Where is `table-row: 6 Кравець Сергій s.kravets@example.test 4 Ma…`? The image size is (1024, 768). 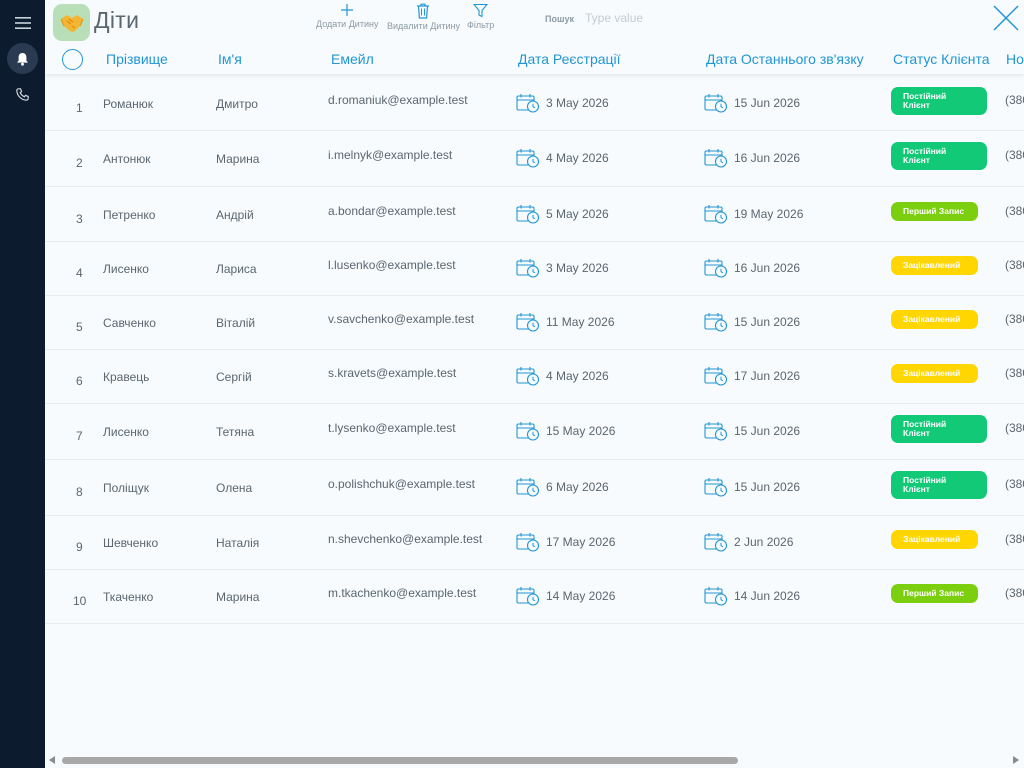 table-row: 6 Кравець Сергій s.kravets@example.test 4 Ma… is located at coordinates (534, 377).